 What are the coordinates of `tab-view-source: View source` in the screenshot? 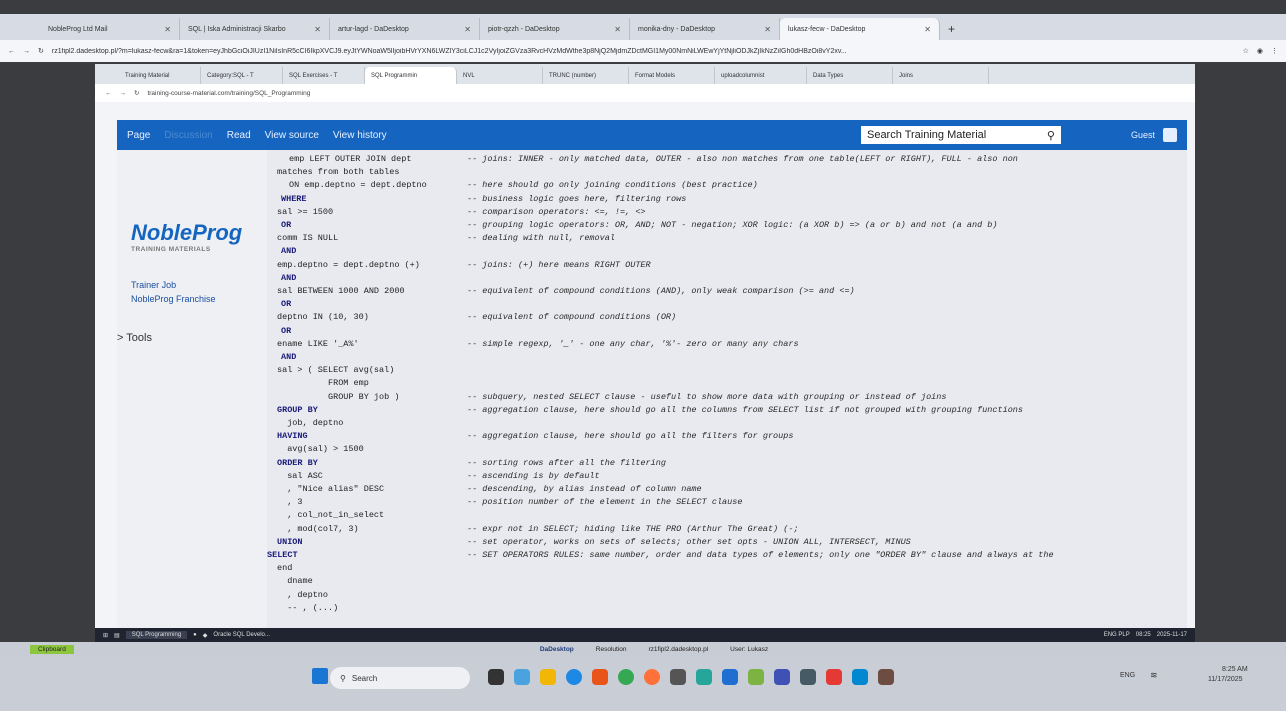 It's located at (292, 135).